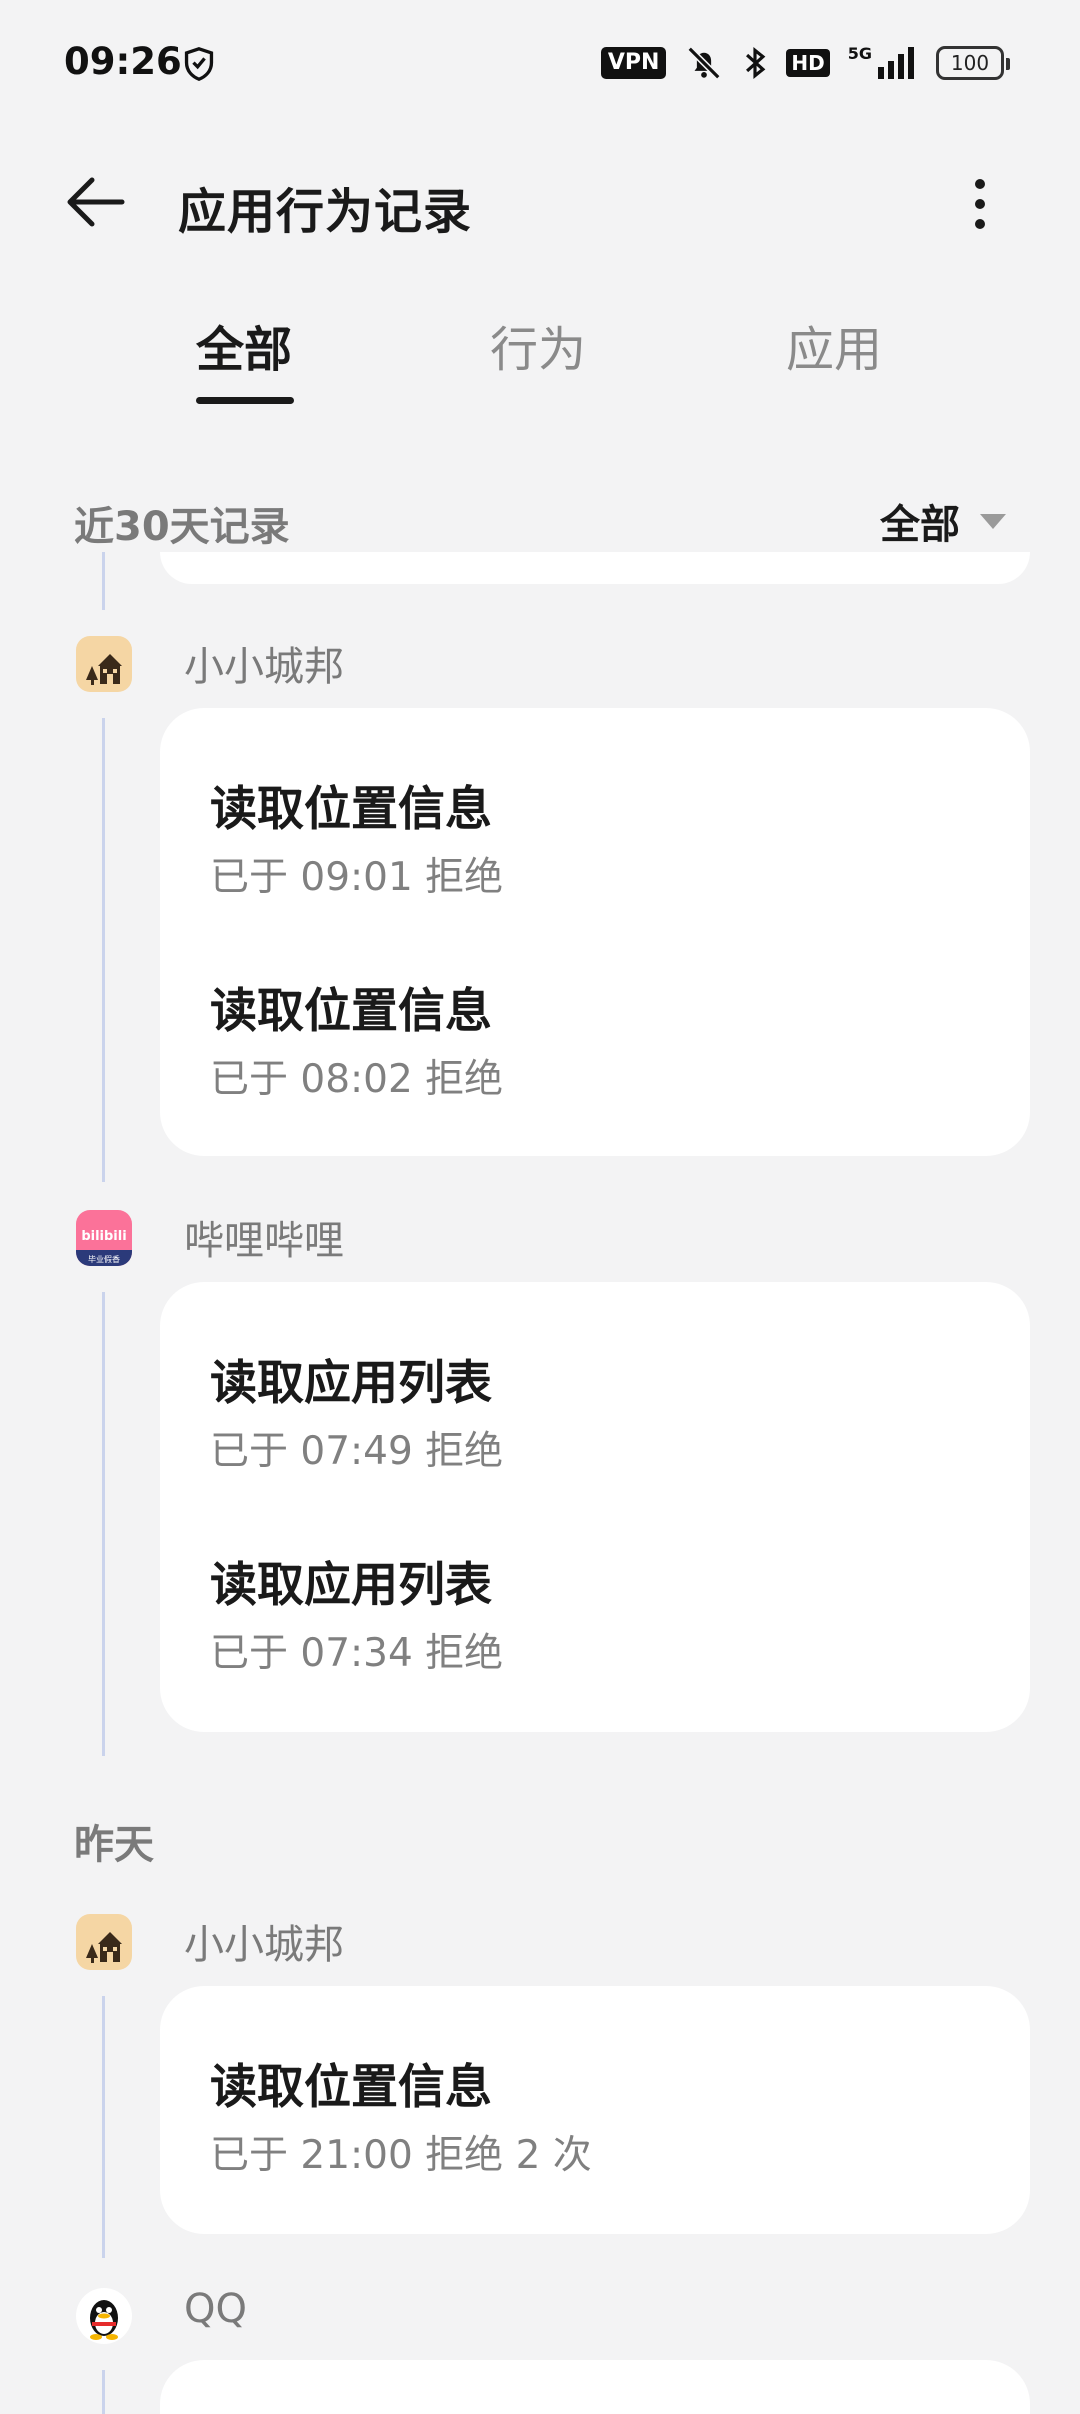  I want to click on record-card: 读取位置信息 已于 21:00 拒绝 2 次, so click(595, 2110).